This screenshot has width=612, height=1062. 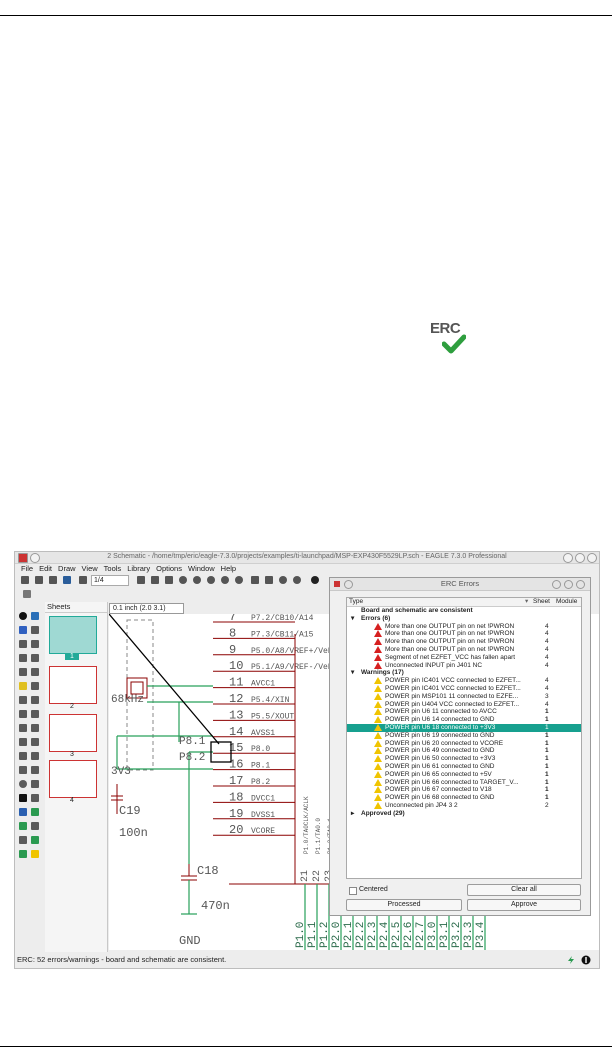 What do you see at coordinates (35, 826) in the screenshot?
I see `label-icon` at bounding box center [35, 826].